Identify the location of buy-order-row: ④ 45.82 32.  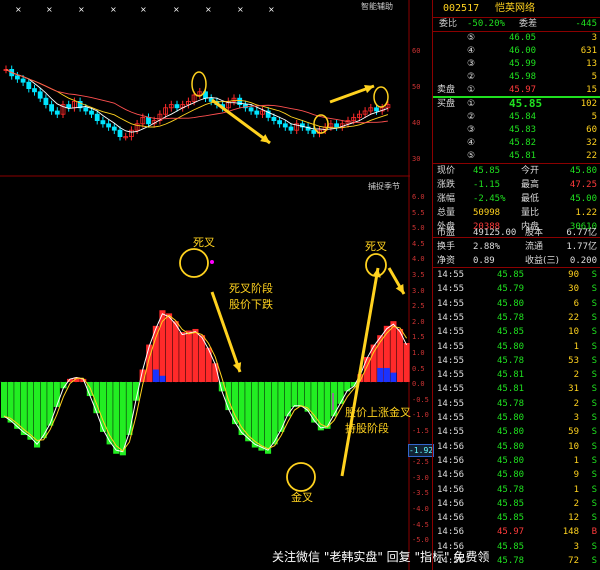
(516, 143).